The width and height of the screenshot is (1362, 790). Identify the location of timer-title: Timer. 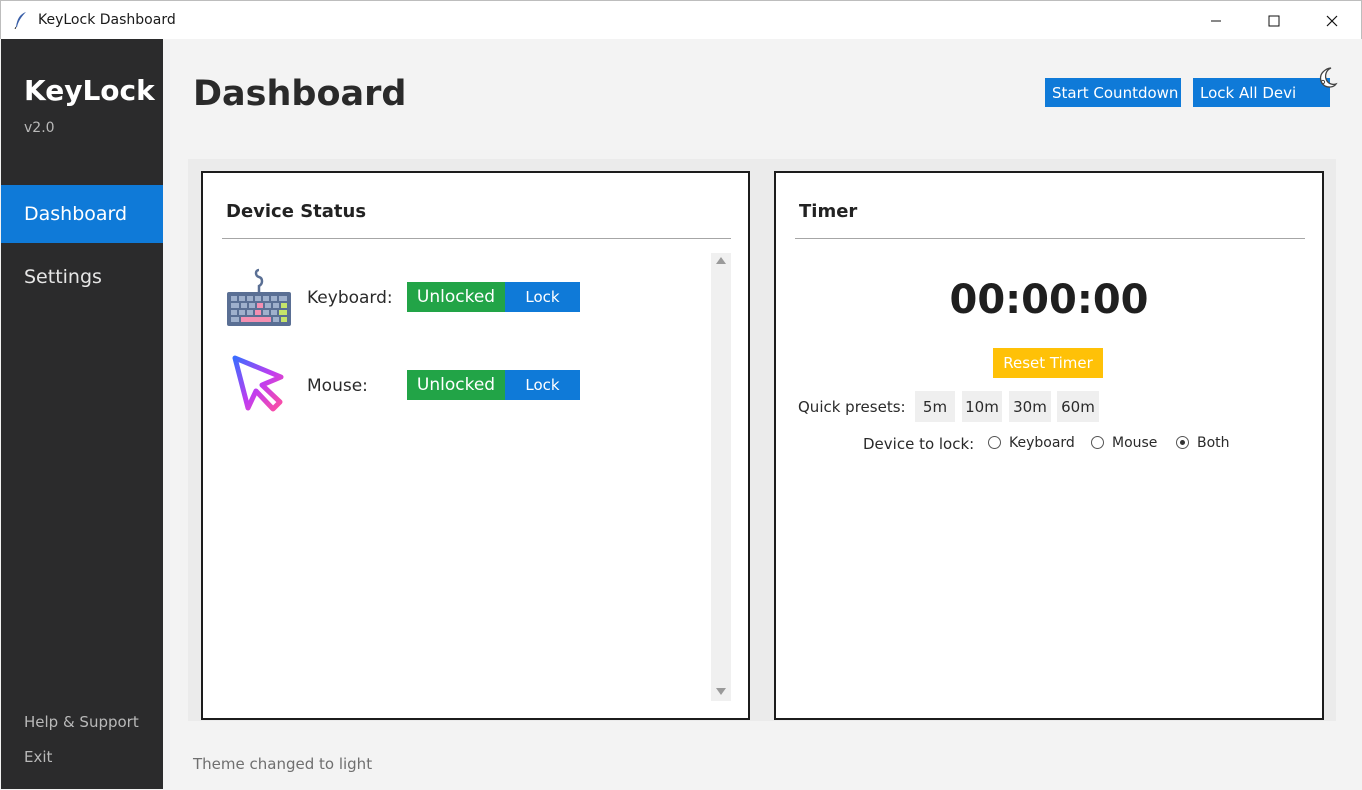
(828, 211).